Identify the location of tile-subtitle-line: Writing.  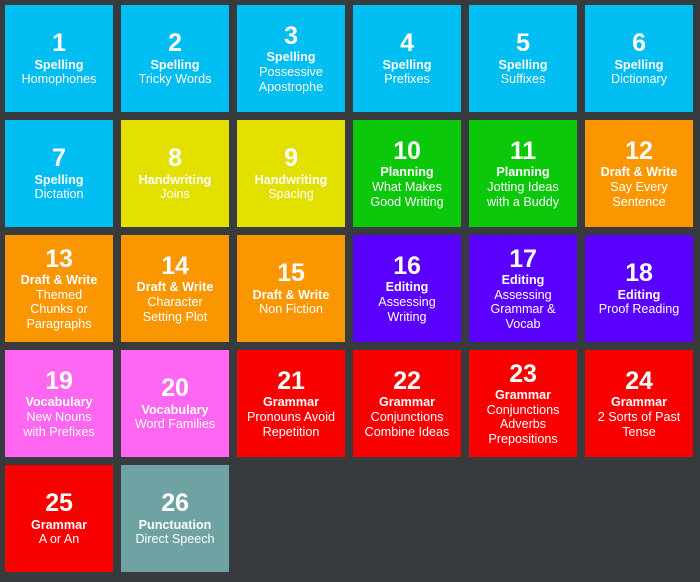
(407, 316).